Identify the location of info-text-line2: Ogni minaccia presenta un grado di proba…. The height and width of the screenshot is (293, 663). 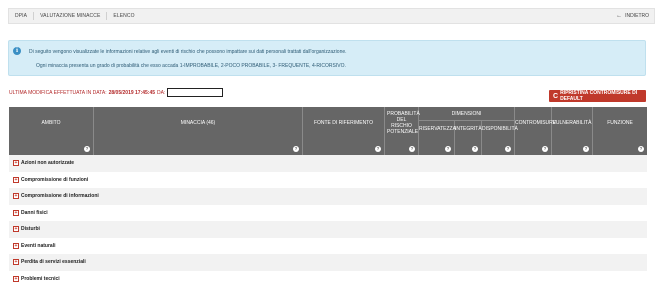
(191, 66).